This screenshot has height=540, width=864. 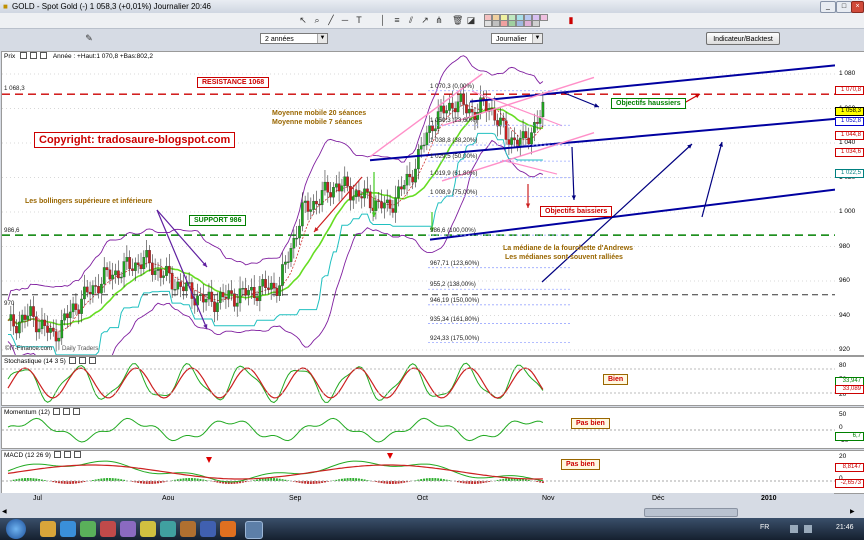 What do you see at coordinates (471, 20) in the screenshot?
I see `eraser-icon: ◪` at bounding box center [471, 20].